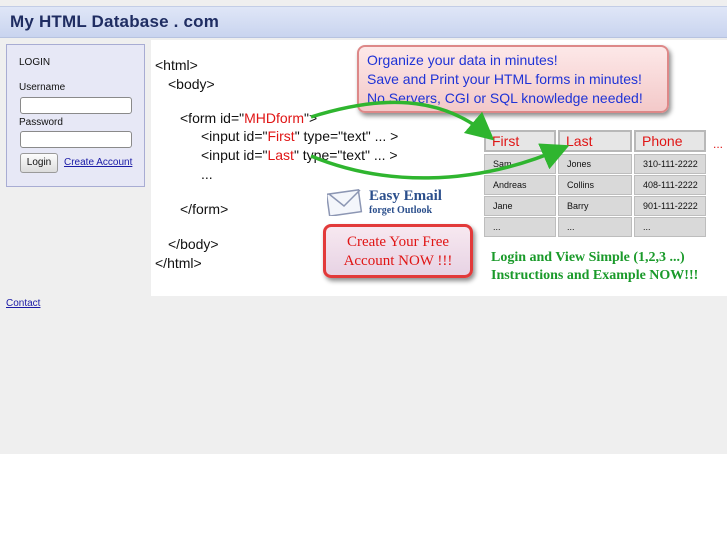 The width and height of the screenshot is (727, 545). What do you see at coordinates (363, 22) in the screenshot?
I see `site-header: My HTML Database . com` at bounding box center [363, 22].